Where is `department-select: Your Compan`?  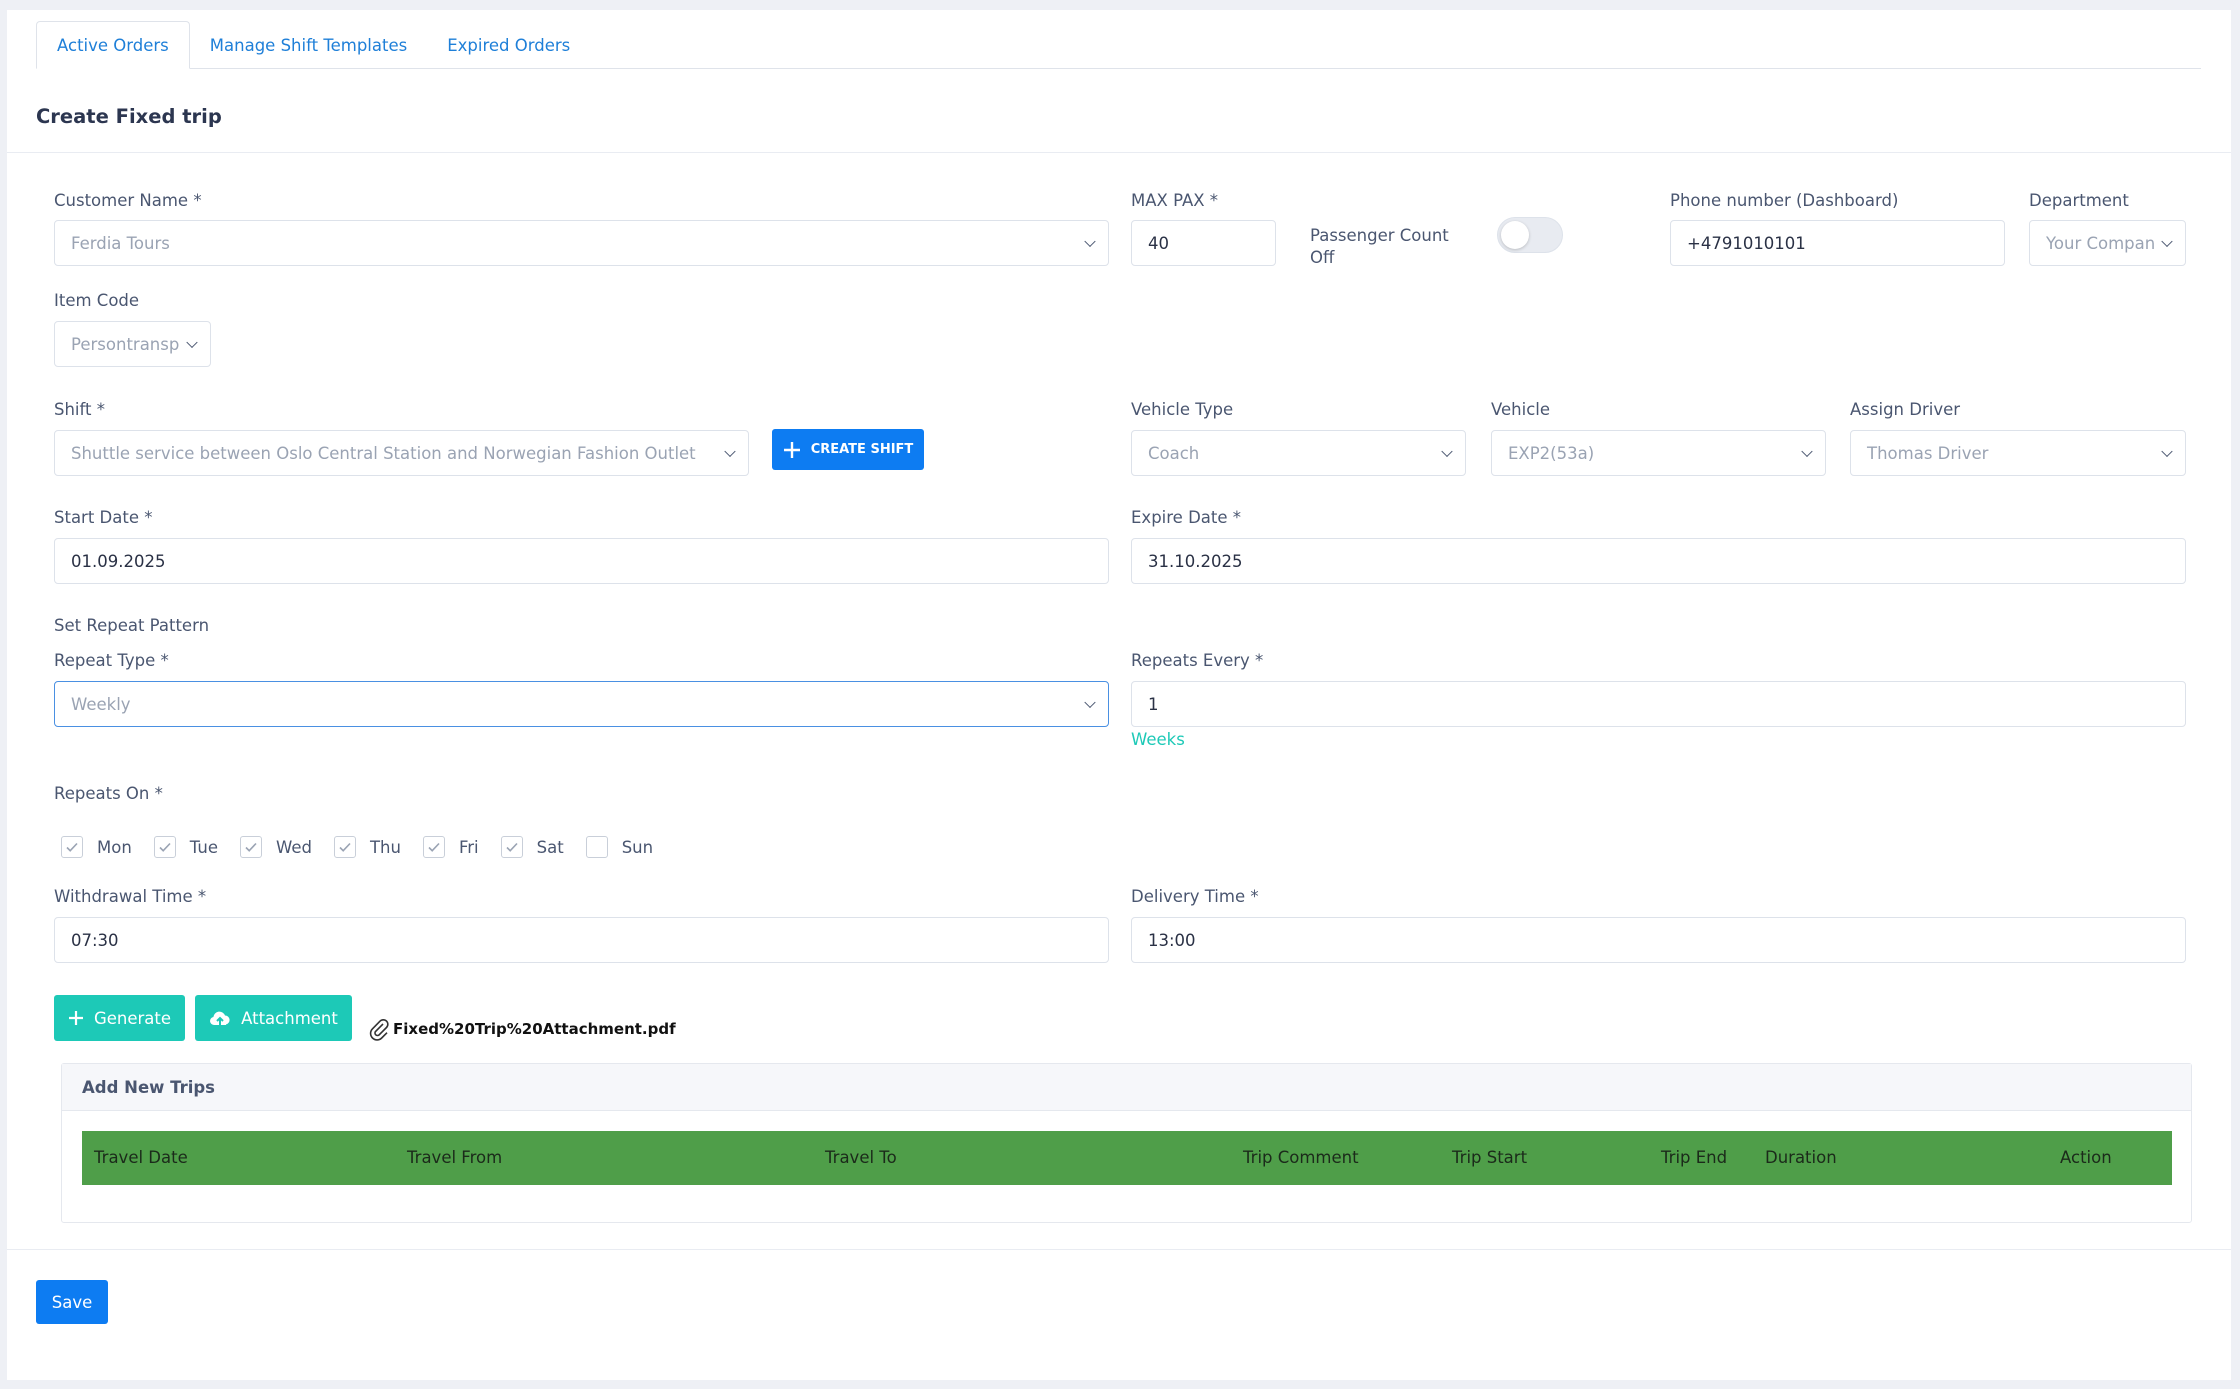 department-select: Your Compan is located at coordinates (2107, 243).